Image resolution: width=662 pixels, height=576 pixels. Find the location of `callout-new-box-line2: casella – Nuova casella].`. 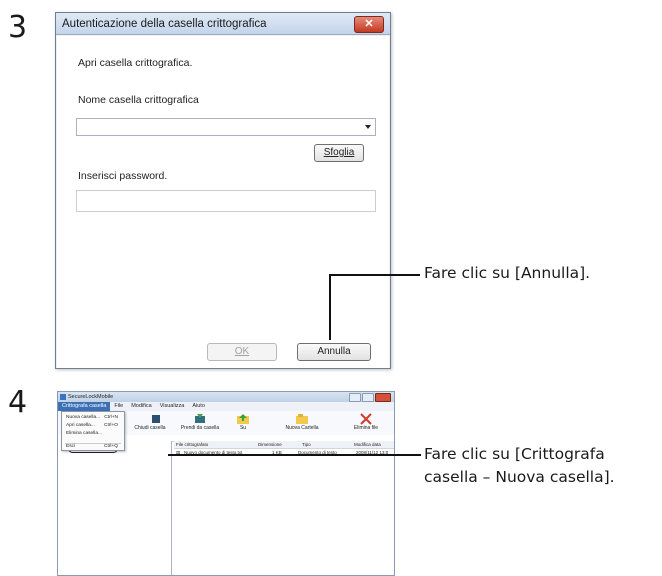

callout-new-box-line2: casella – Nuova casella]. is located at coordinates (519, 477).